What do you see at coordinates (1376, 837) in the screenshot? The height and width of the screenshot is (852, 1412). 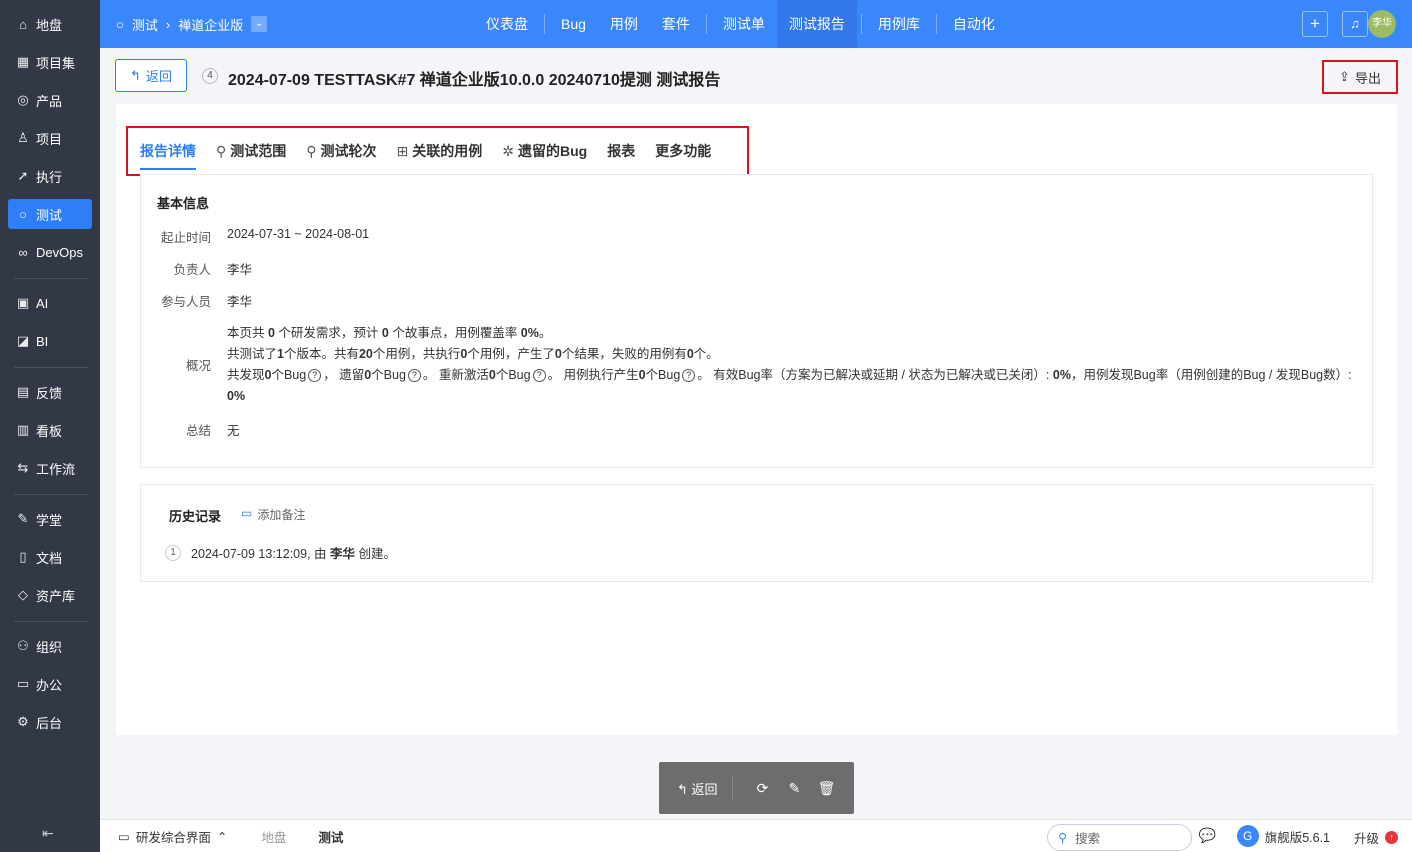 I see `upgrade-button: 升级 ↑` at bounding box center [1376, 837].